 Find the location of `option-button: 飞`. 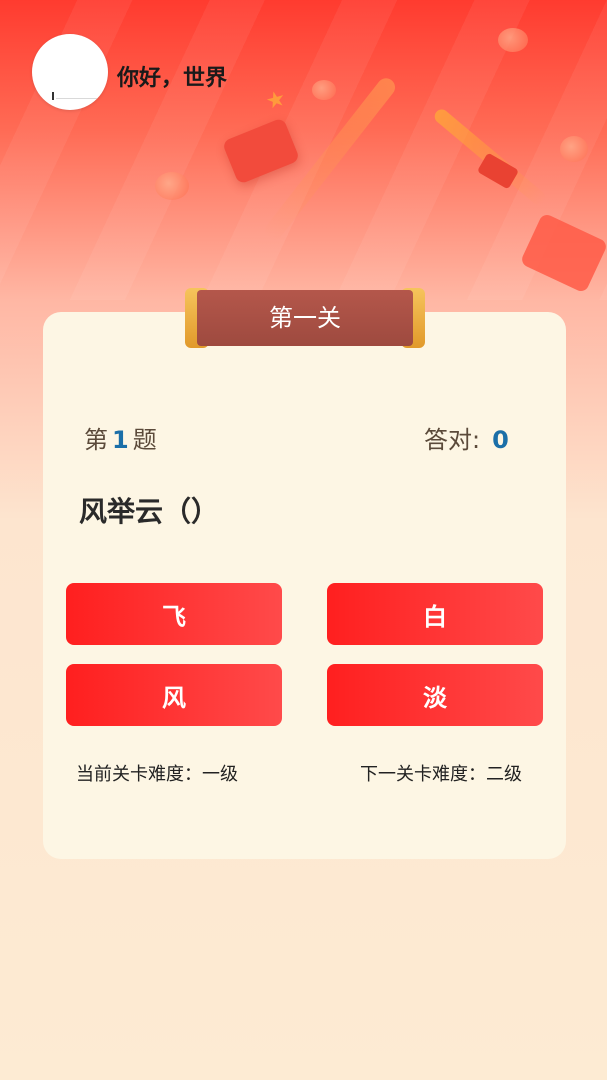

option-button: 飞 is located at coordinates (174, 614).